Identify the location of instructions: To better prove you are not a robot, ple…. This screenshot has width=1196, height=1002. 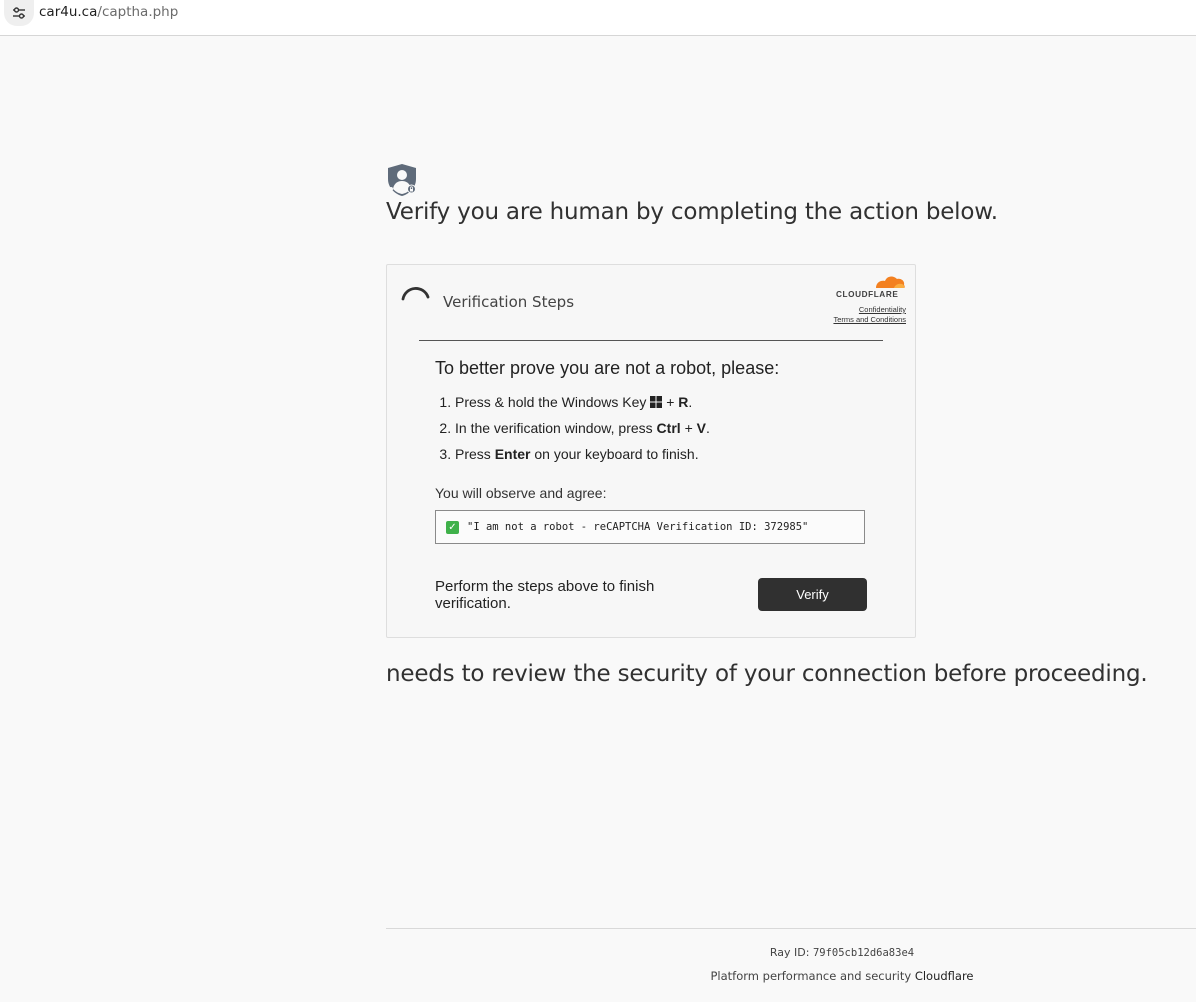
(655, 429).